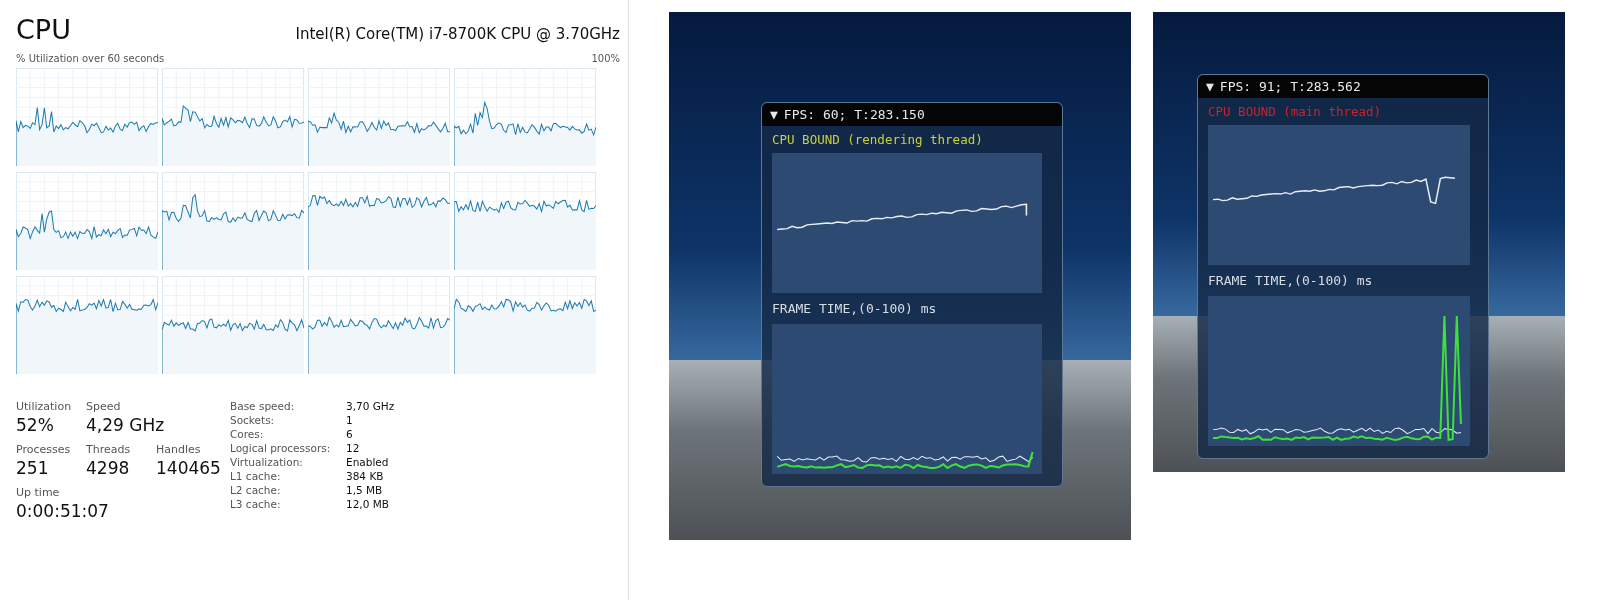 Image resolution: width=1606 pixels, height=600 pixels. What do you see at coordinates (365, 476) in the screenshot?
I see `detail-value: 384 KB` at bounding box center [365, 476].